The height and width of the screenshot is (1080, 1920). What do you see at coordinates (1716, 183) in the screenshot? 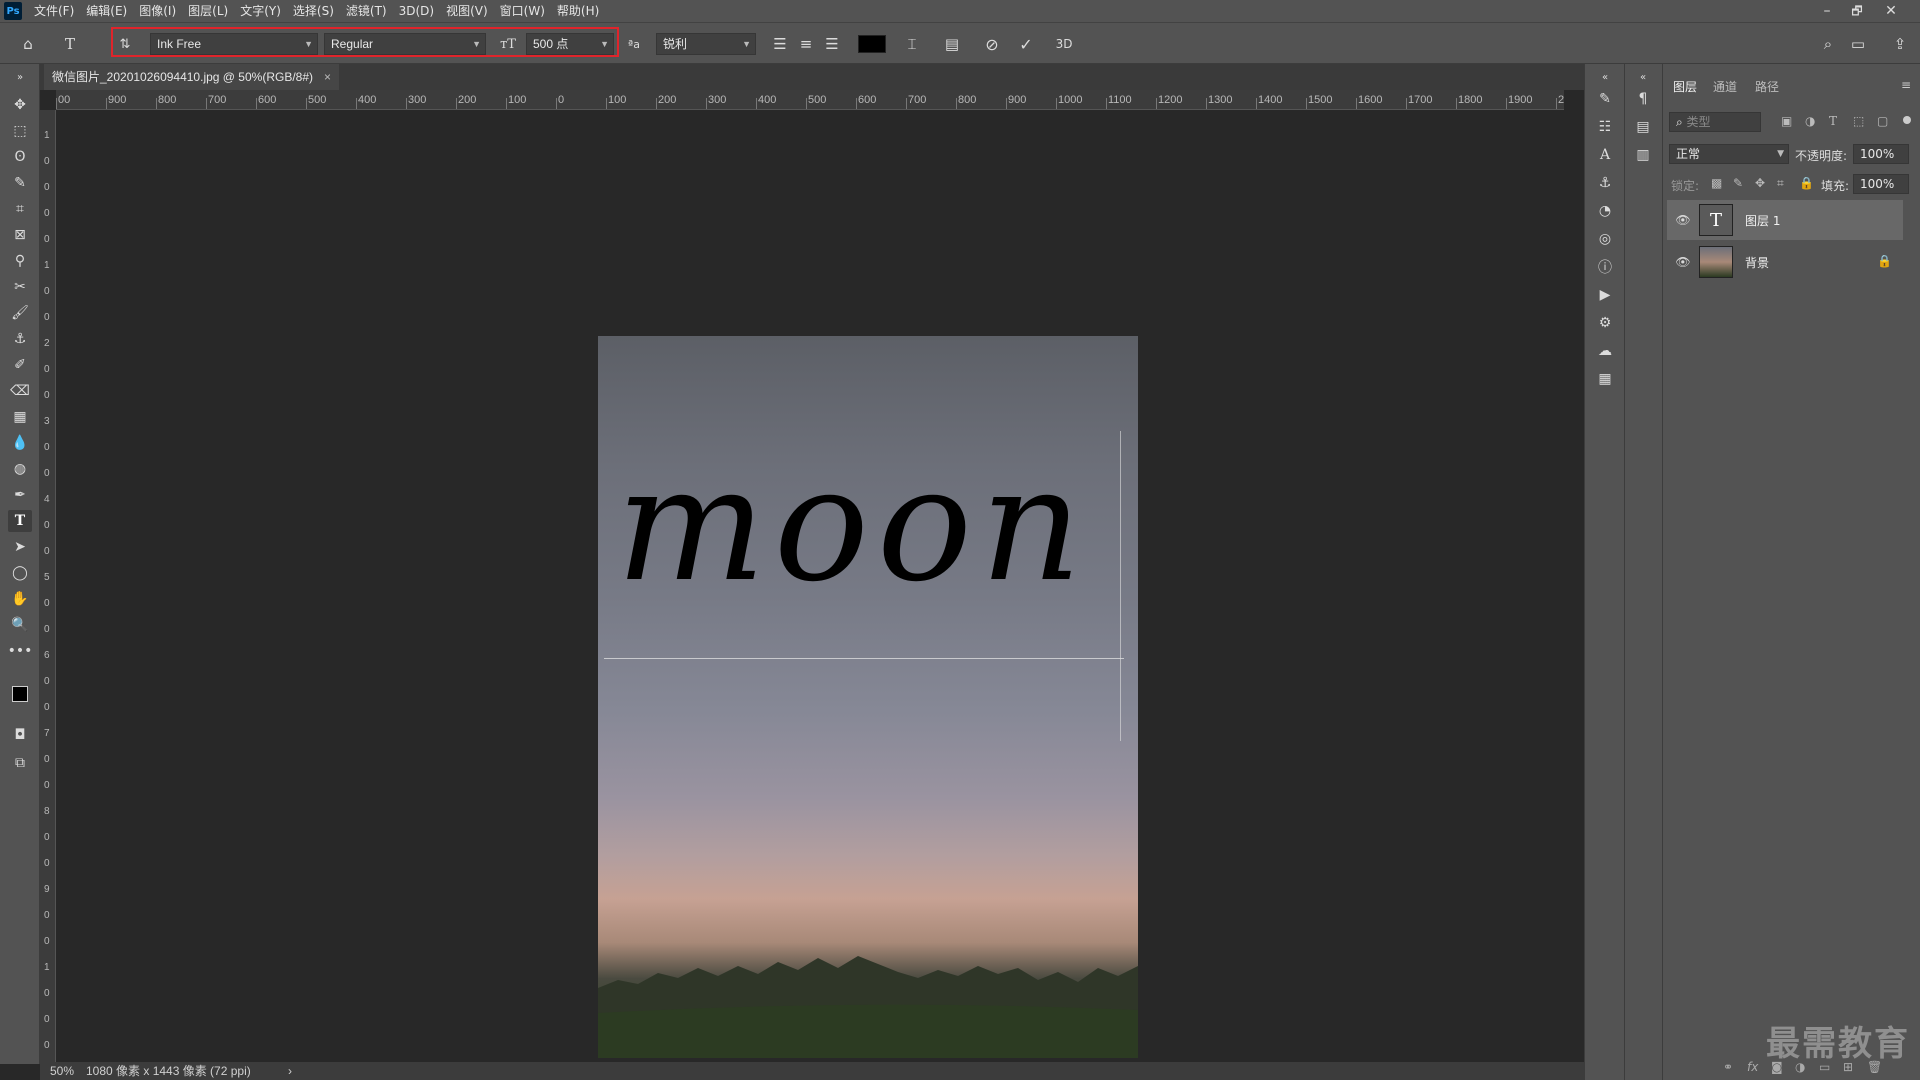
I see `lock-transparent-icon: ▩` at bounding box center [1716, 183].